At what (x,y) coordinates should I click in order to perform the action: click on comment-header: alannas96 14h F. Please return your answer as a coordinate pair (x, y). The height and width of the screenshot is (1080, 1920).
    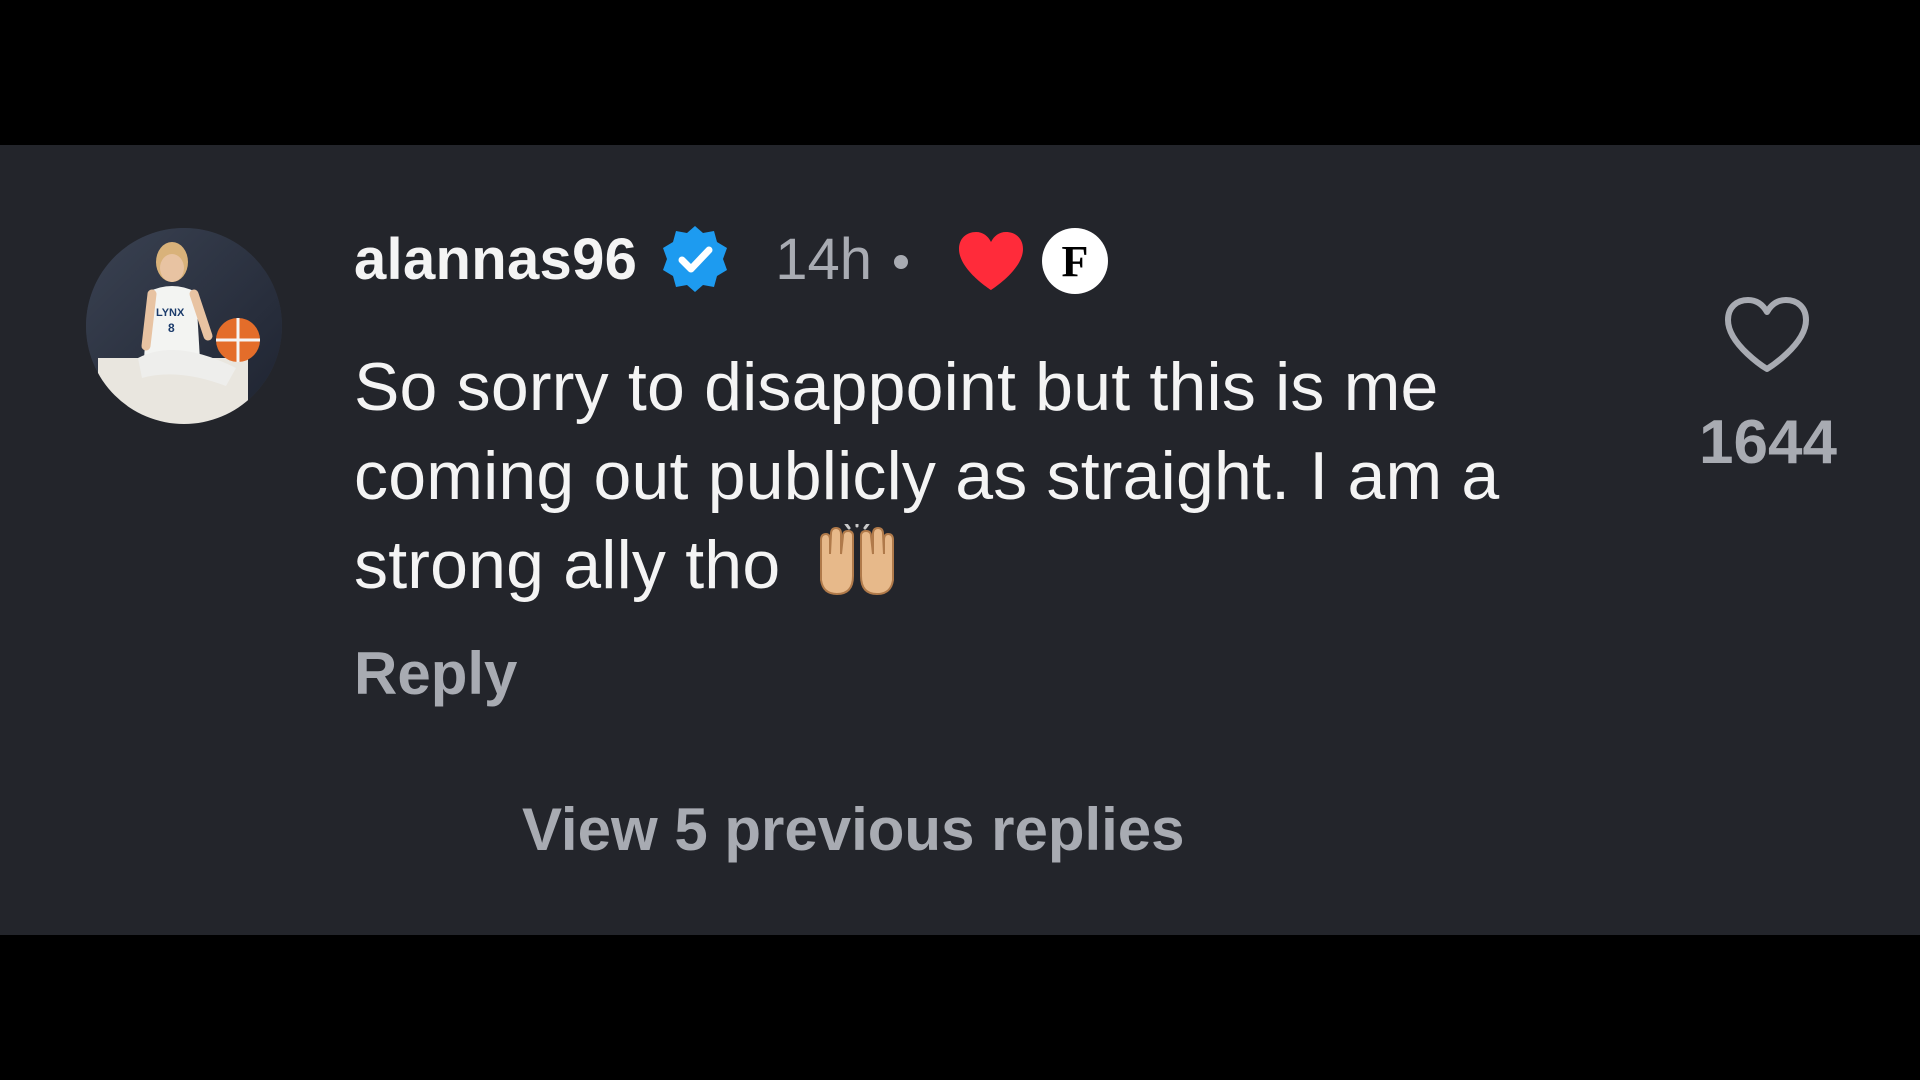
    Looking at the image, I should click on (731, 259).